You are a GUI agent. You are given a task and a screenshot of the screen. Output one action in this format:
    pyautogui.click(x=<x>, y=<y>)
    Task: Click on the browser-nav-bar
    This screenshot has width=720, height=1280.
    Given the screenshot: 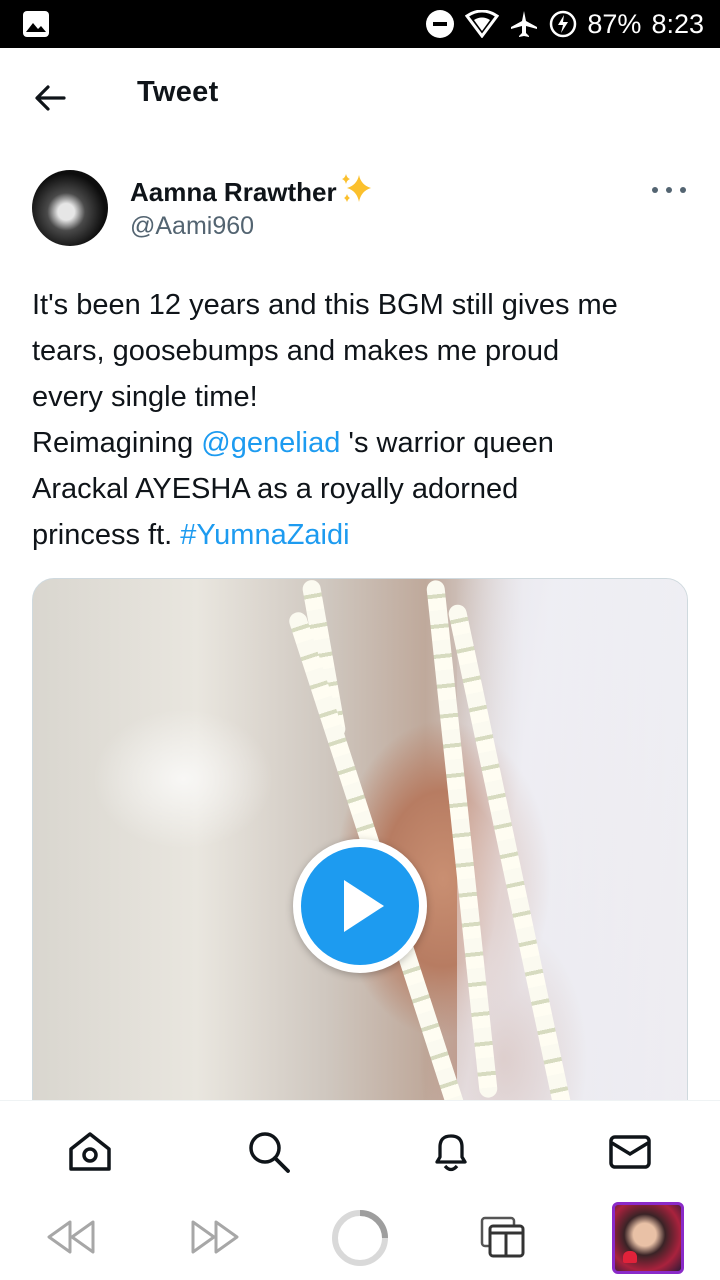 What is the action you would take?
    pyautogui.click(x=360, y=1238)
    